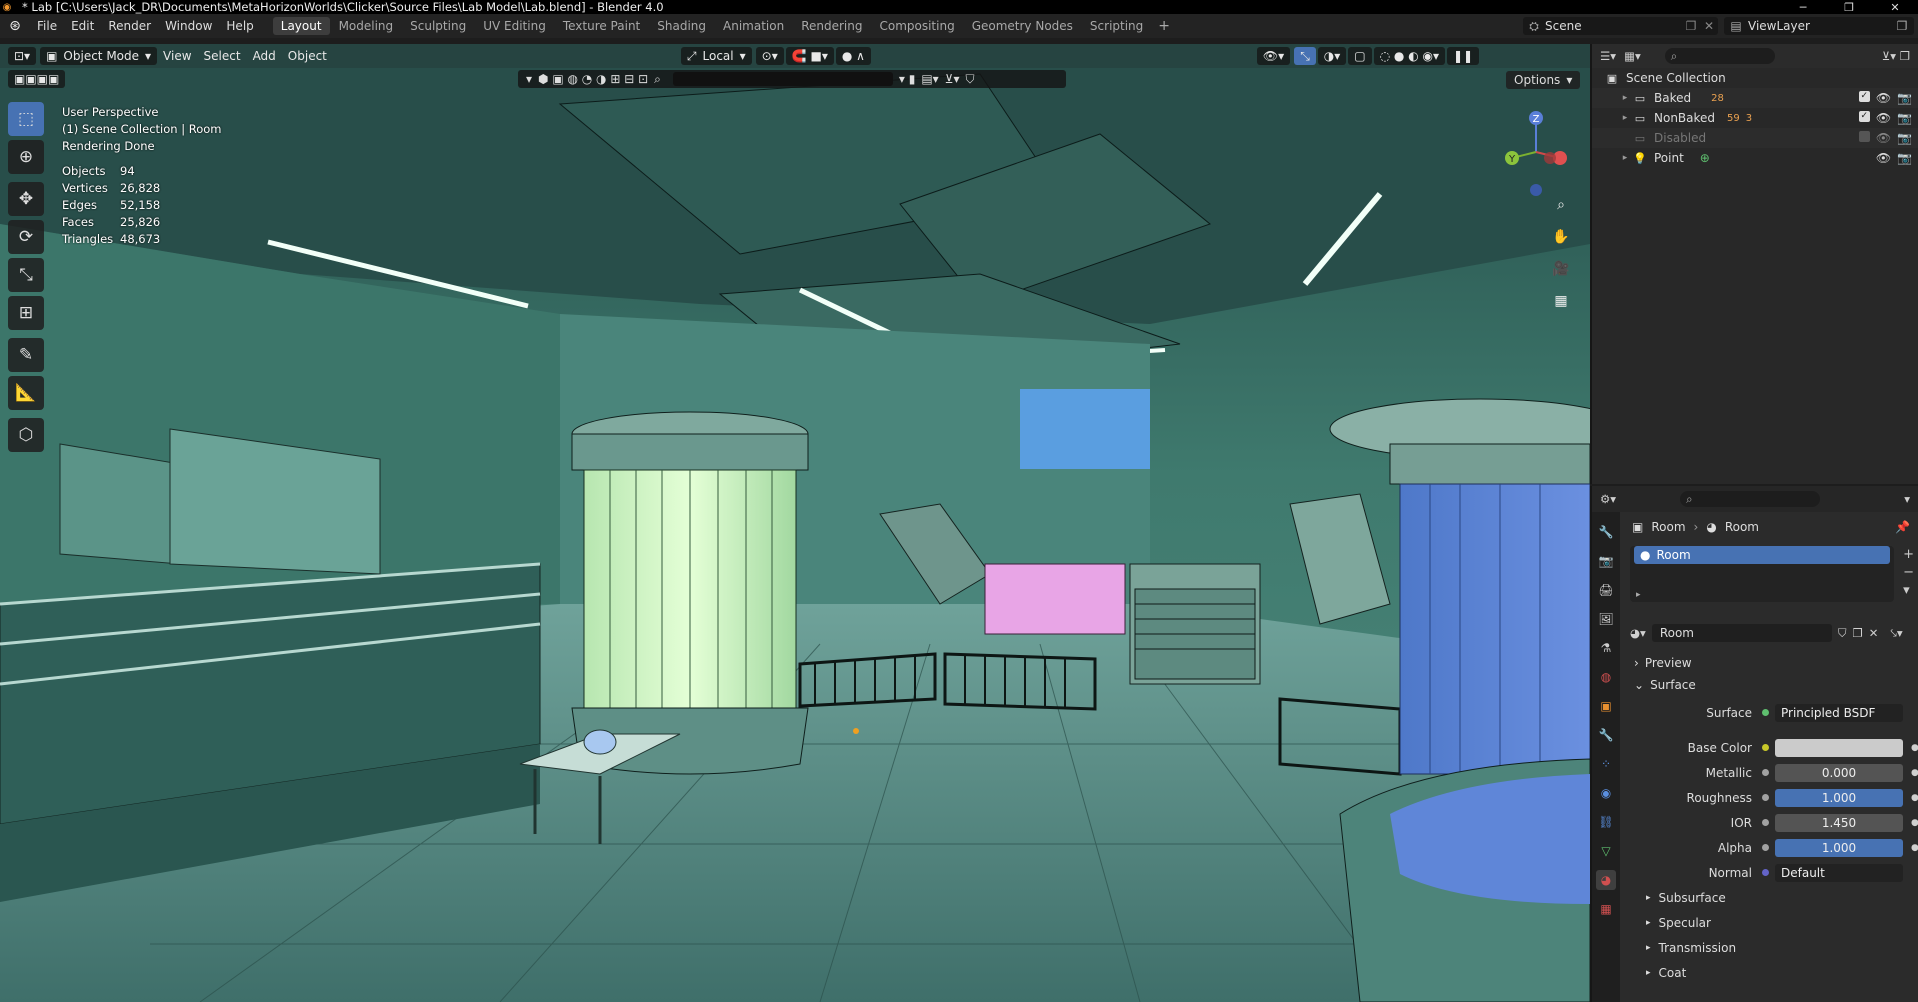 This screenshot has width=1918, height=1002. Describe the element at coordinates (1839, 747) in the screenshot. I see `base-color-swatch` at that location.